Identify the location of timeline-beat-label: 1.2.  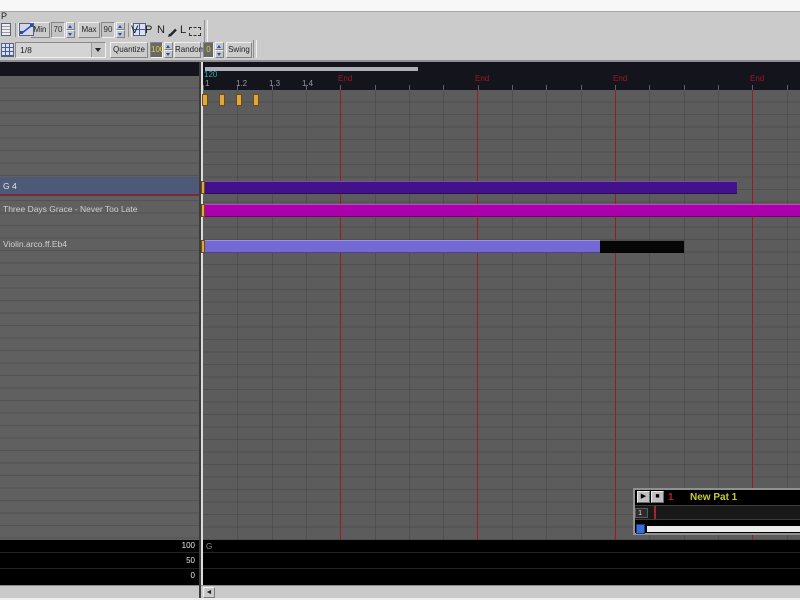
(242, 83).